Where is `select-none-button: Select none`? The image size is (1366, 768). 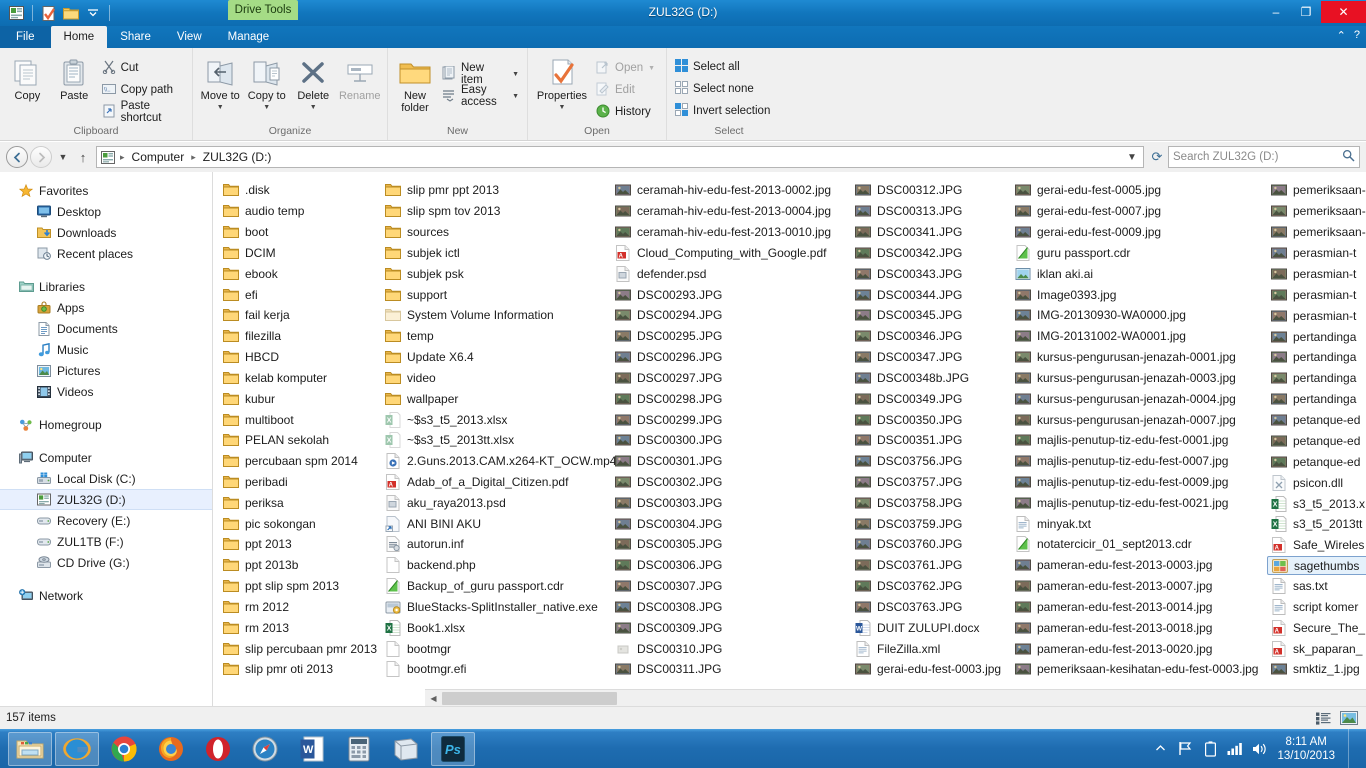
select-none-button: Select none is located at coordinates (722, 89).